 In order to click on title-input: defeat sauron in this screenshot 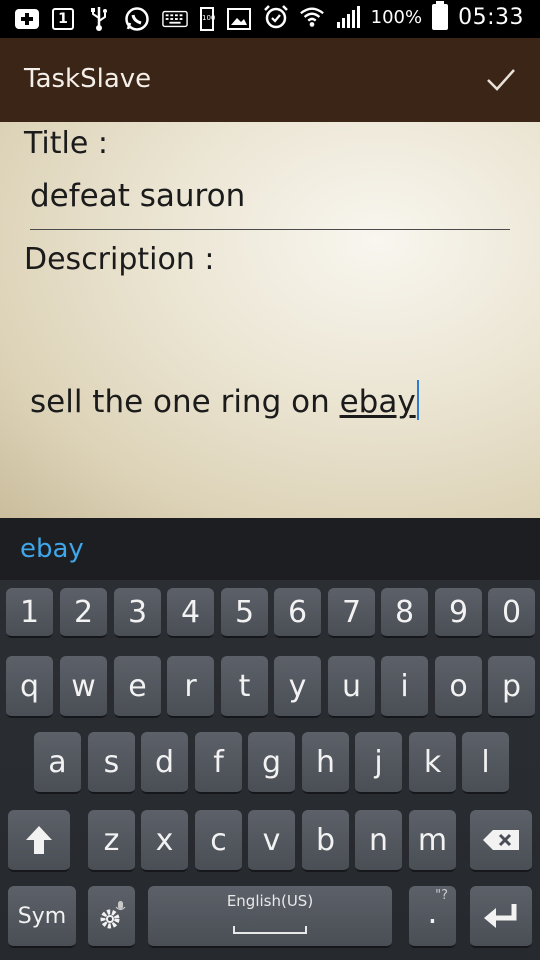, I will do `click(137, 196)`.